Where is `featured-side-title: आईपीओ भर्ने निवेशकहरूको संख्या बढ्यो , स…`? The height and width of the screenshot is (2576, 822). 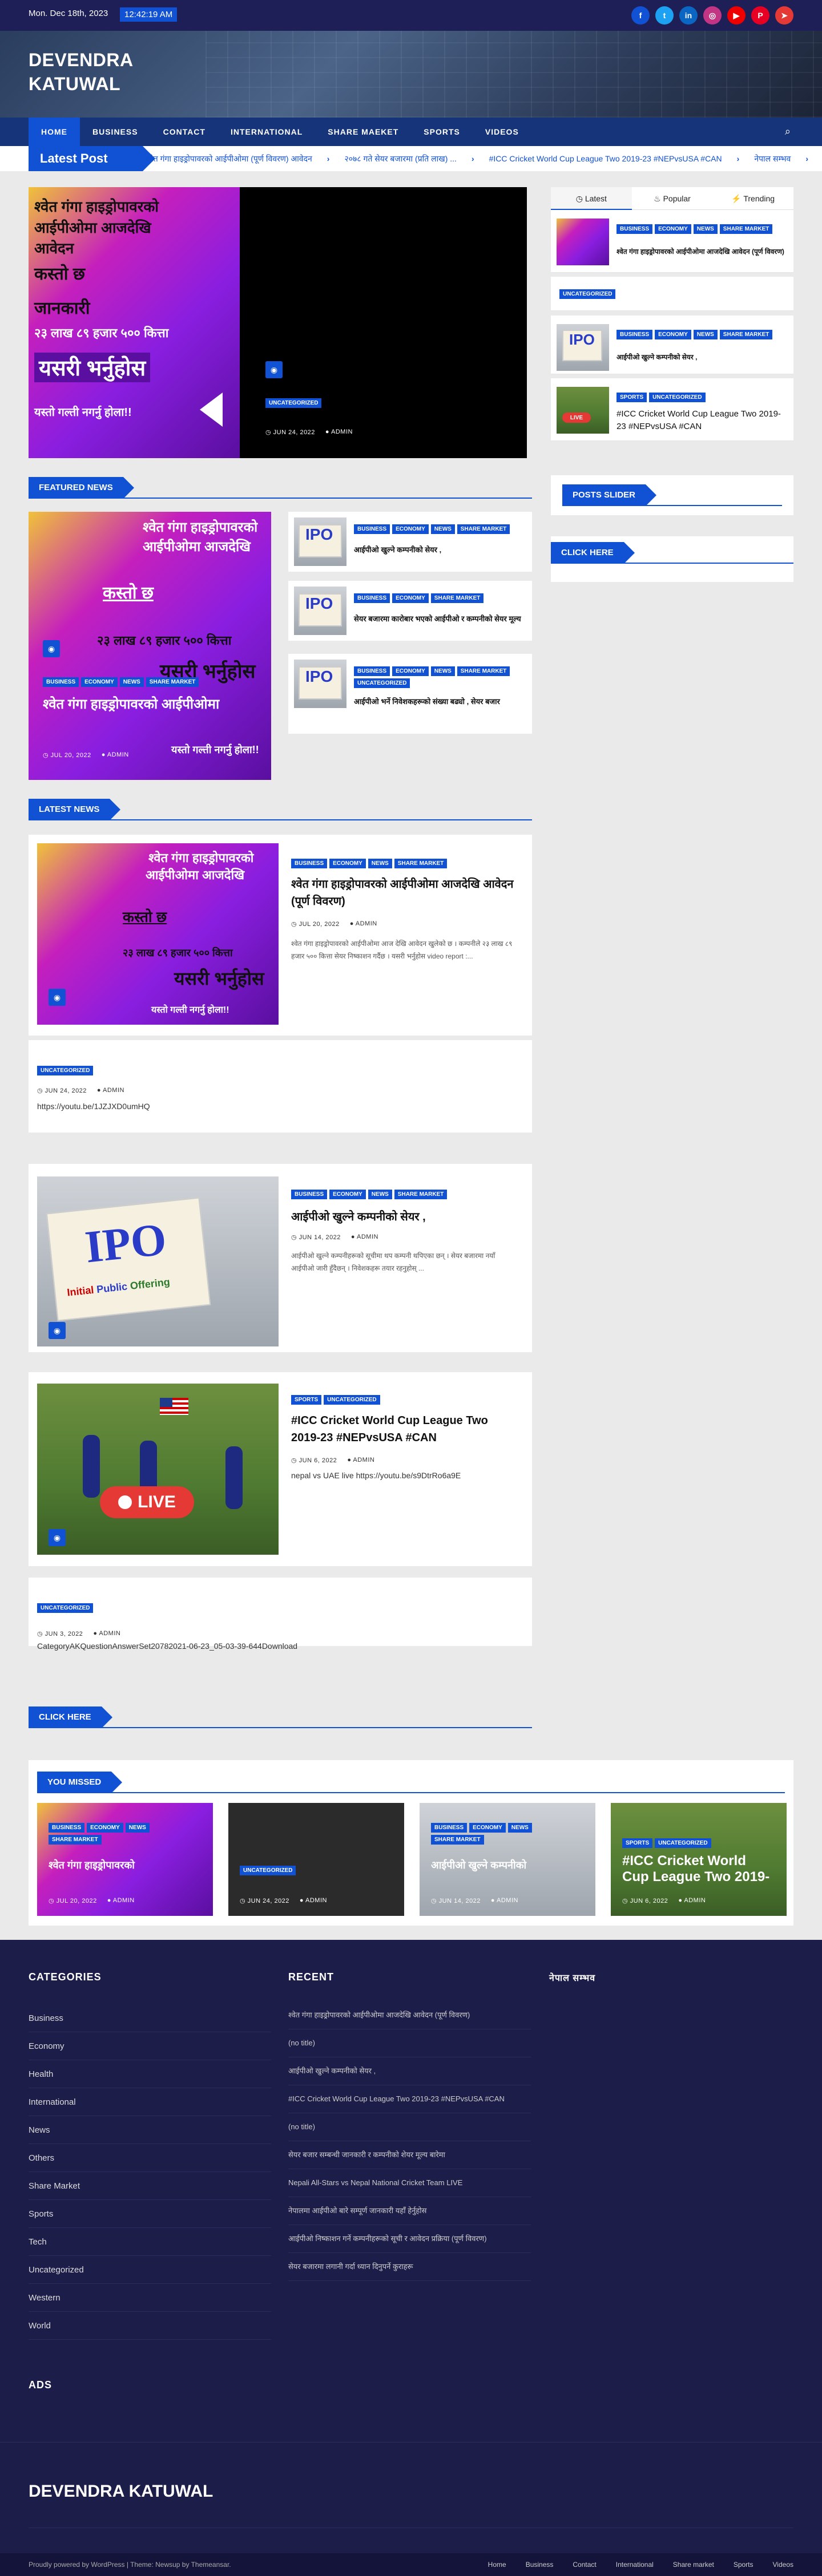 featured-side-title: आईपीओ भर्ने निवेशकहरूको संख्या बढ्यो , स… is located at coordinates (439, 702).